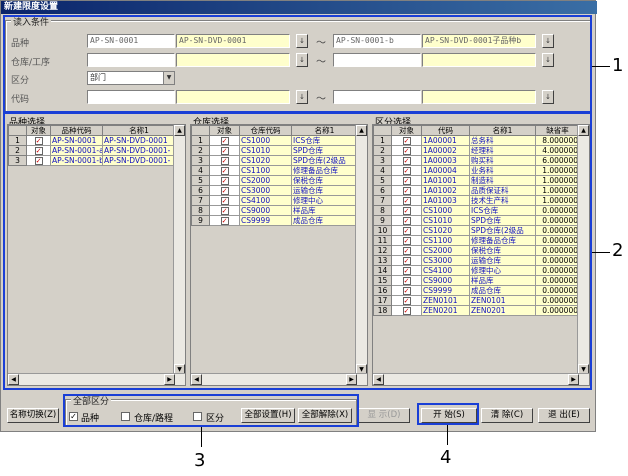 Image resolution: width=628 pixels, height=476 pixels. Describe the element at coordinates (384, 415) in the screenshot. I see `display-button: 显 示(D)` at that location.